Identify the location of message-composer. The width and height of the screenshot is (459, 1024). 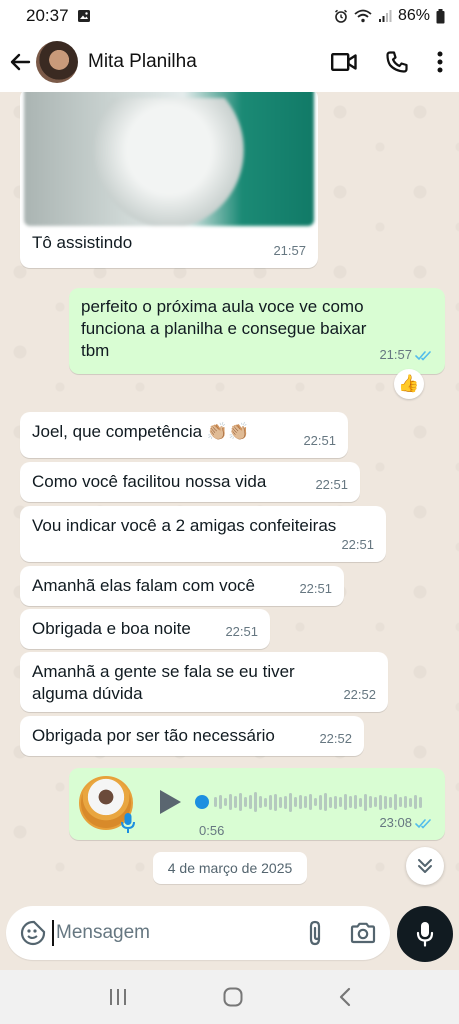
(229, 935).